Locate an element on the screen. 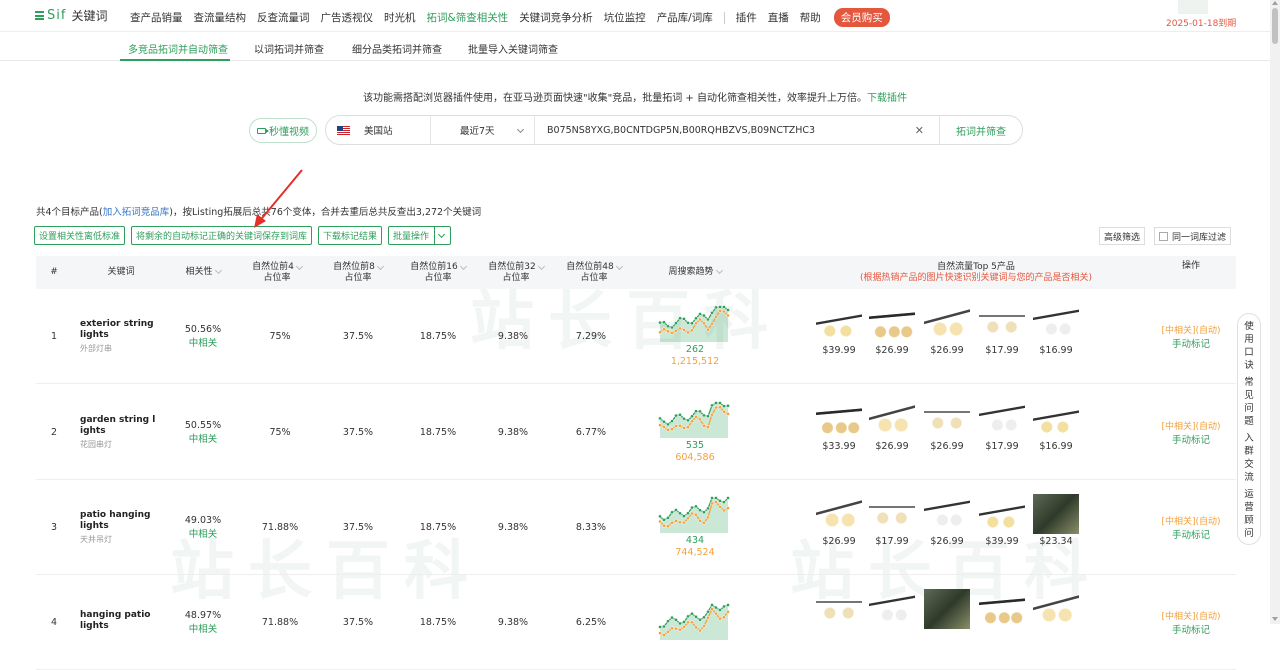 The image size is (1280, 670). scroll-down-icon is located at coordinates (1275, 619).